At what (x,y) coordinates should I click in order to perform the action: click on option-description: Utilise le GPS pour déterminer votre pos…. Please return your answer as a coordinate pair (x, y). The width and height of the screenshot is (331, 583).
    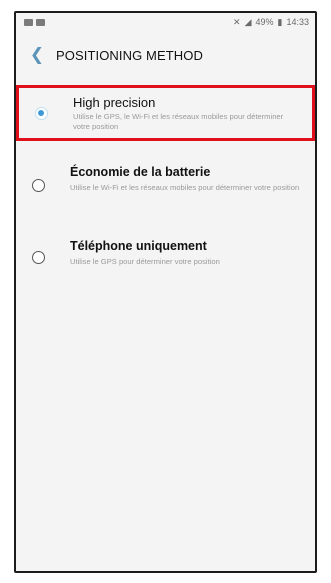
    Looking at the image, I should click on (145, 261).